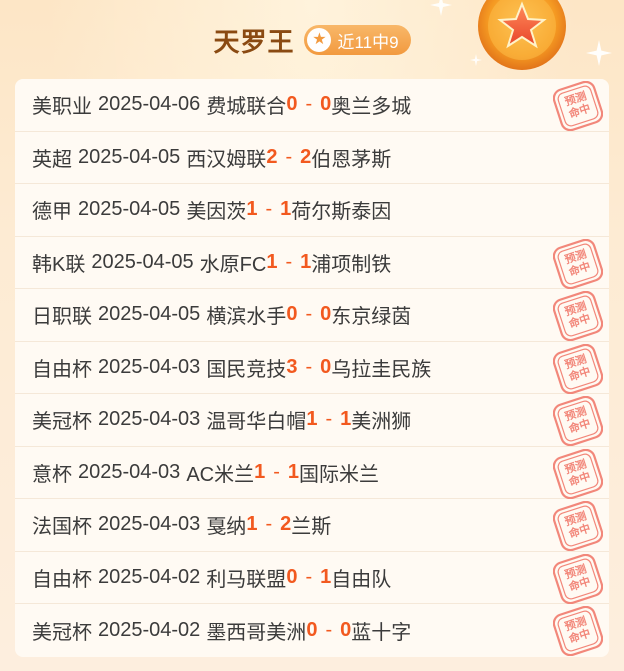  What do you see at coordinates (351, 159) in the screenshot?
I see `away-team: 伯恩茅斯` at bounding box center [351, 159].